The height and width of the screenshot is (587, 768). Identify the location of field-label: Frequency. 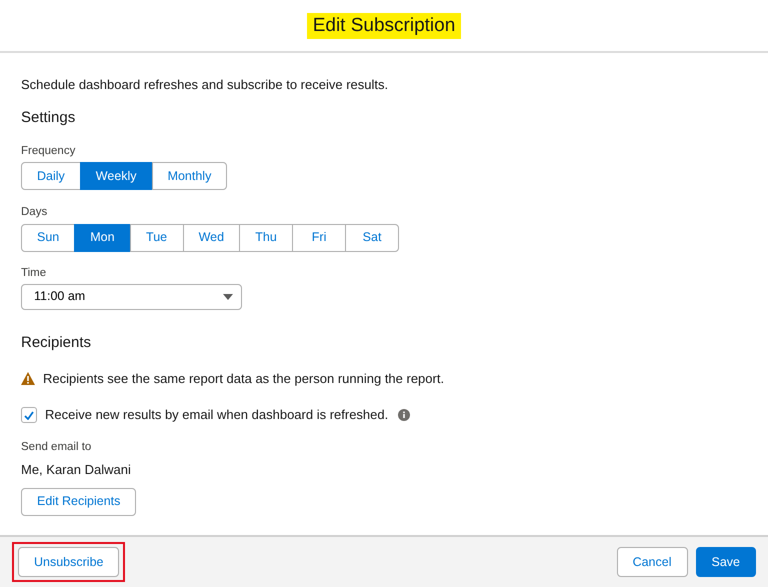
(48, 151).